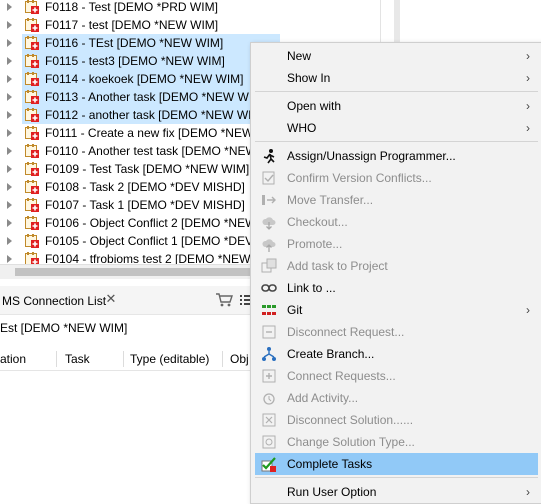  What do you see at coordinates (54, 301) in the screenshot?
I see `tab-connection-list: MS Connection List` at bounding box center [54, 301].